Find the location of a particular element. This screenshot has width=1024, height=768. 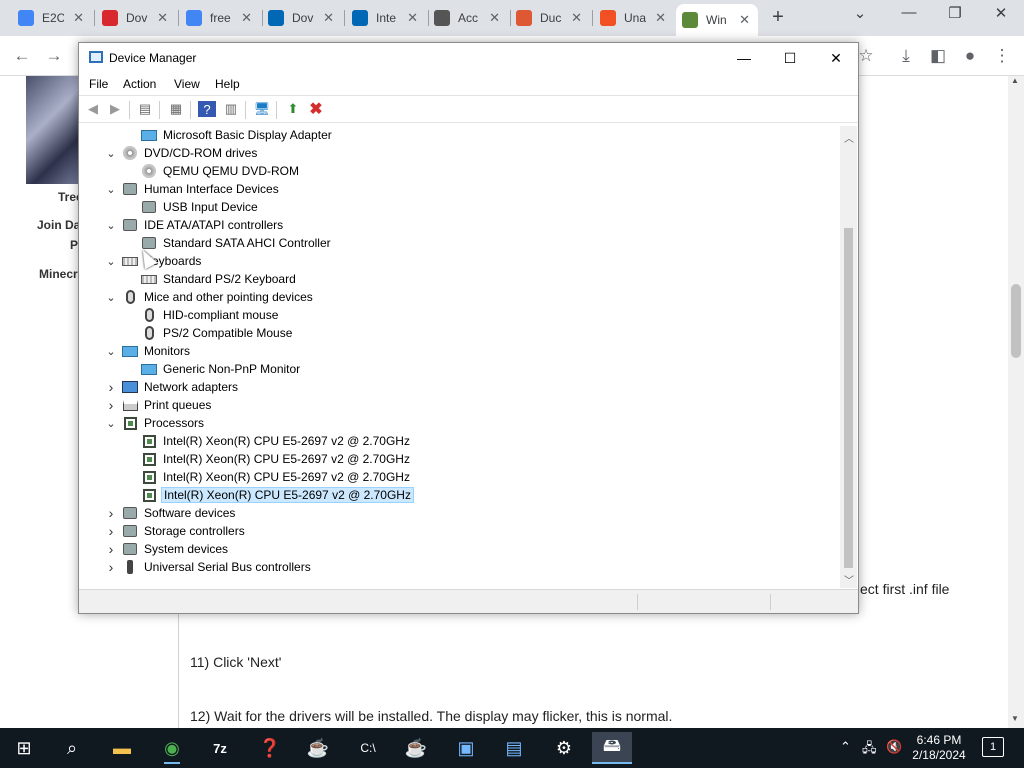

remote-desktop-icon: ▤ is located at coordinates (514, 748).